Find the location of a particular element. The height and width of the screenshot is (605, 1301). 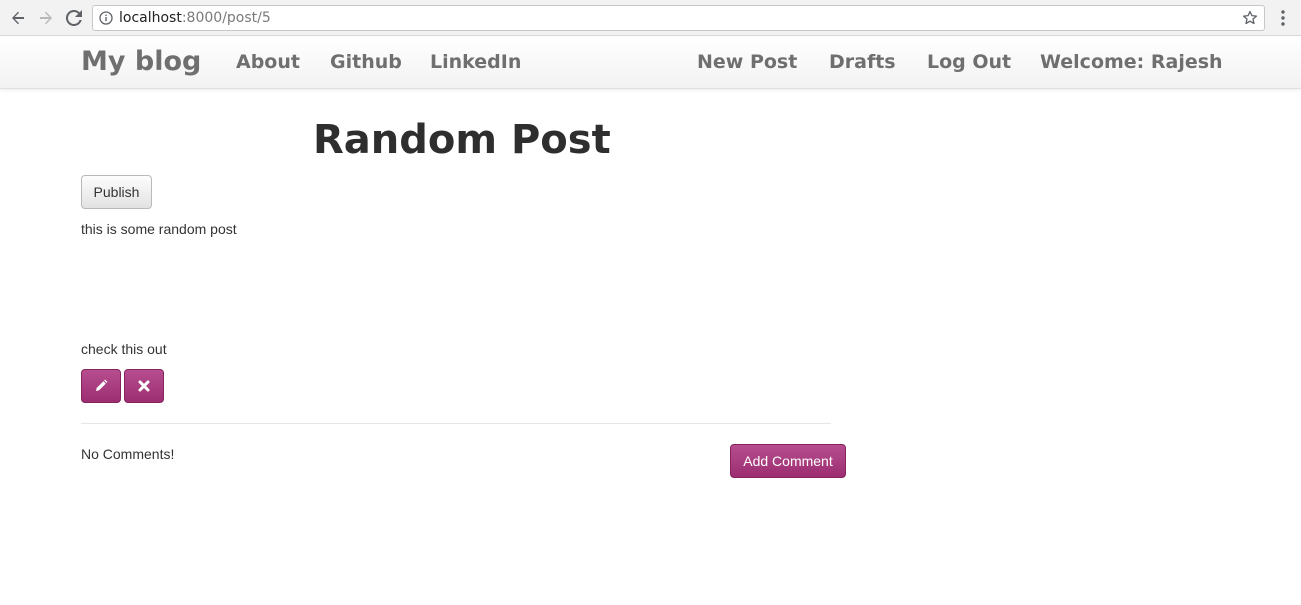

nav-welcome-user: Welcome: Rajesh is located at coordinates (1131, 62).